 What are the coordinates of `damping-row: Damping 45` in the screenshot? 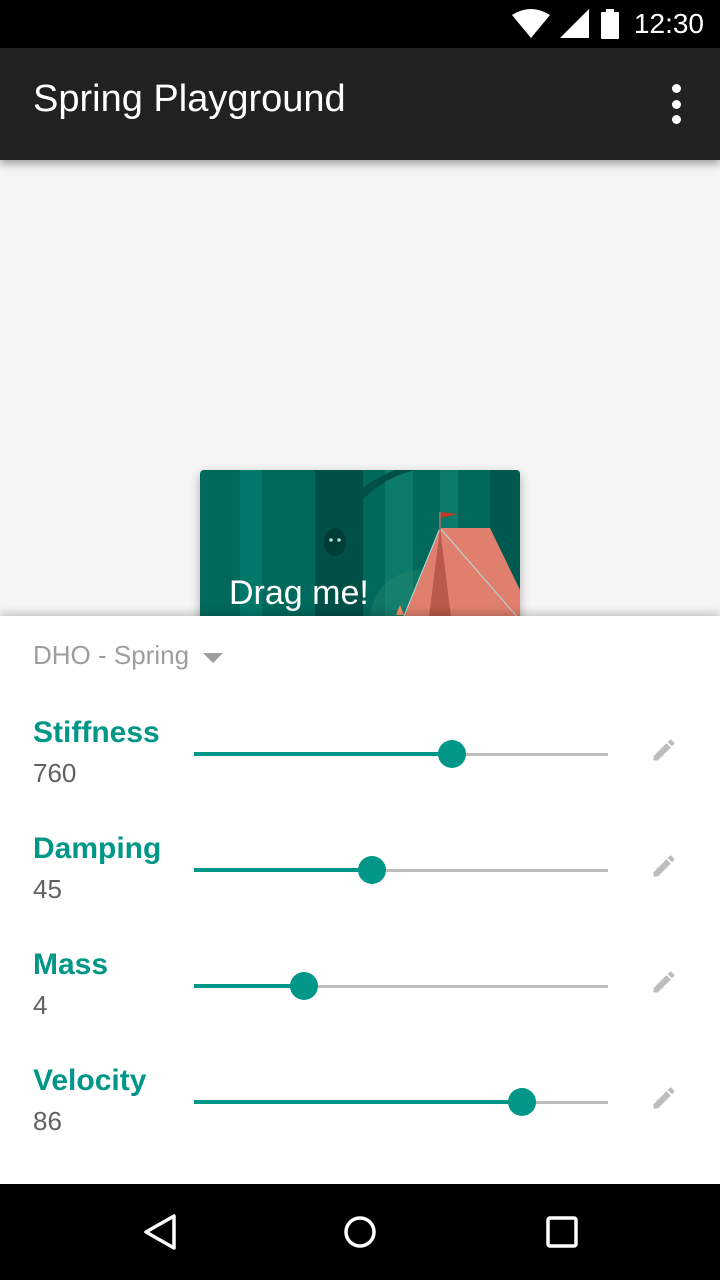 It's located at (360, 882).